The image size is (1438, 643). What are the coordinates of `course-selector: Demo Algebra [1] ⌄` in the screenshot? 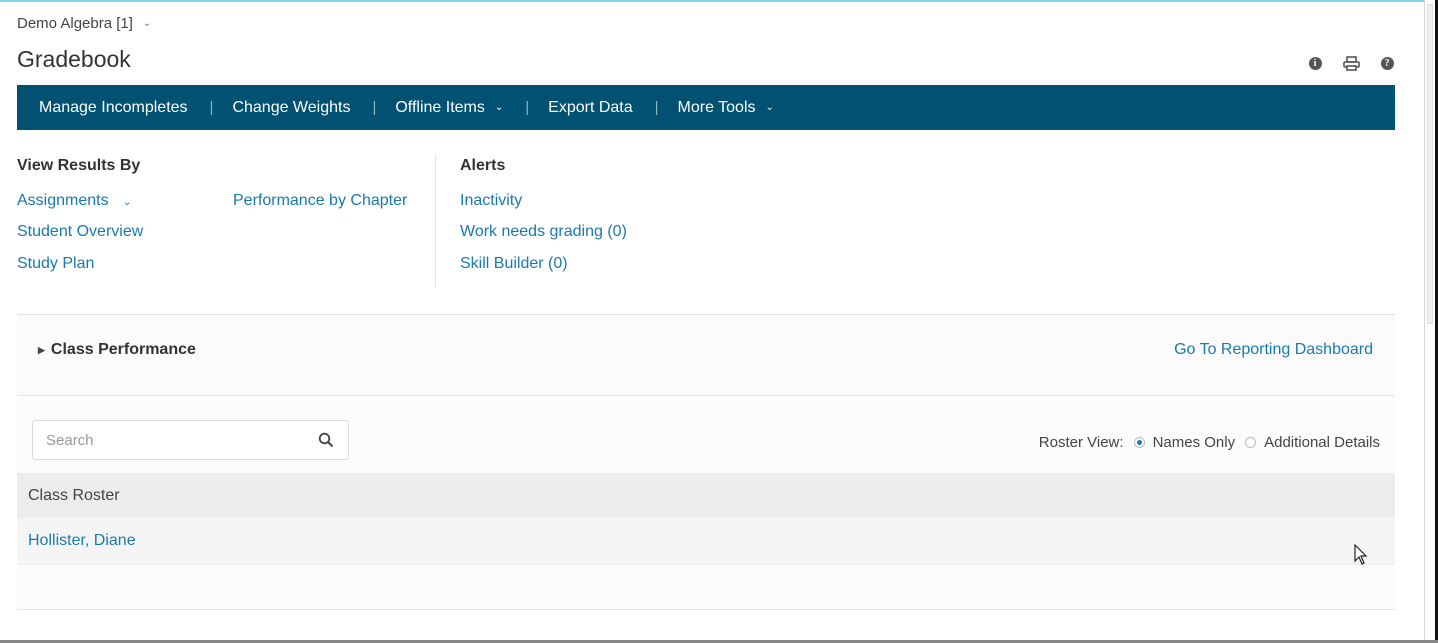 It's located at (84, 23).